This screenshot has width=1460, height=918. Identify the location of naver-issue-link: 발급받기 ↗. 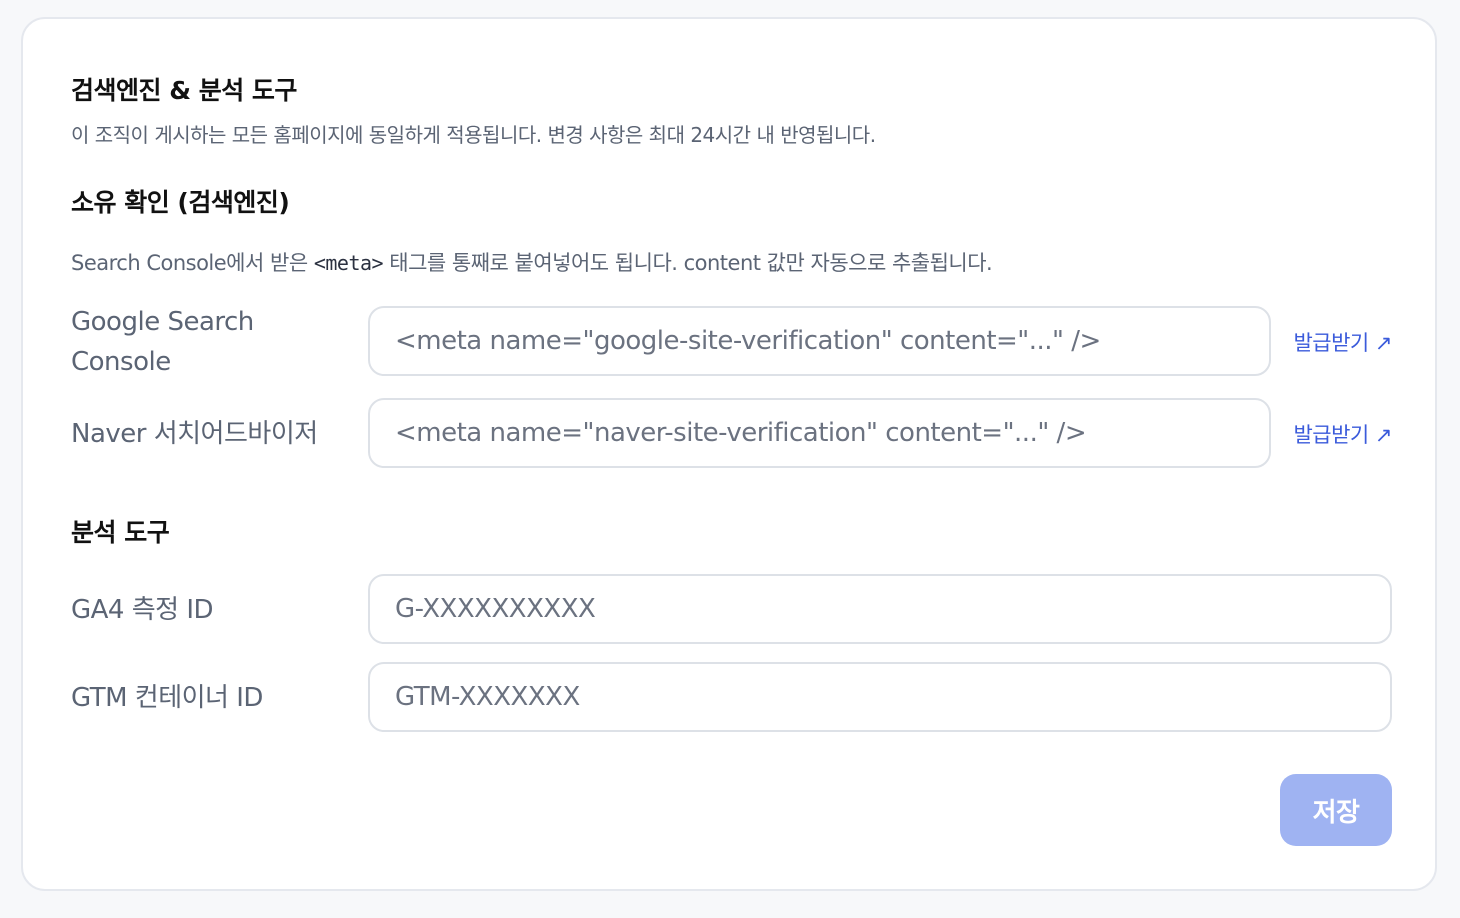
(1342, 434).